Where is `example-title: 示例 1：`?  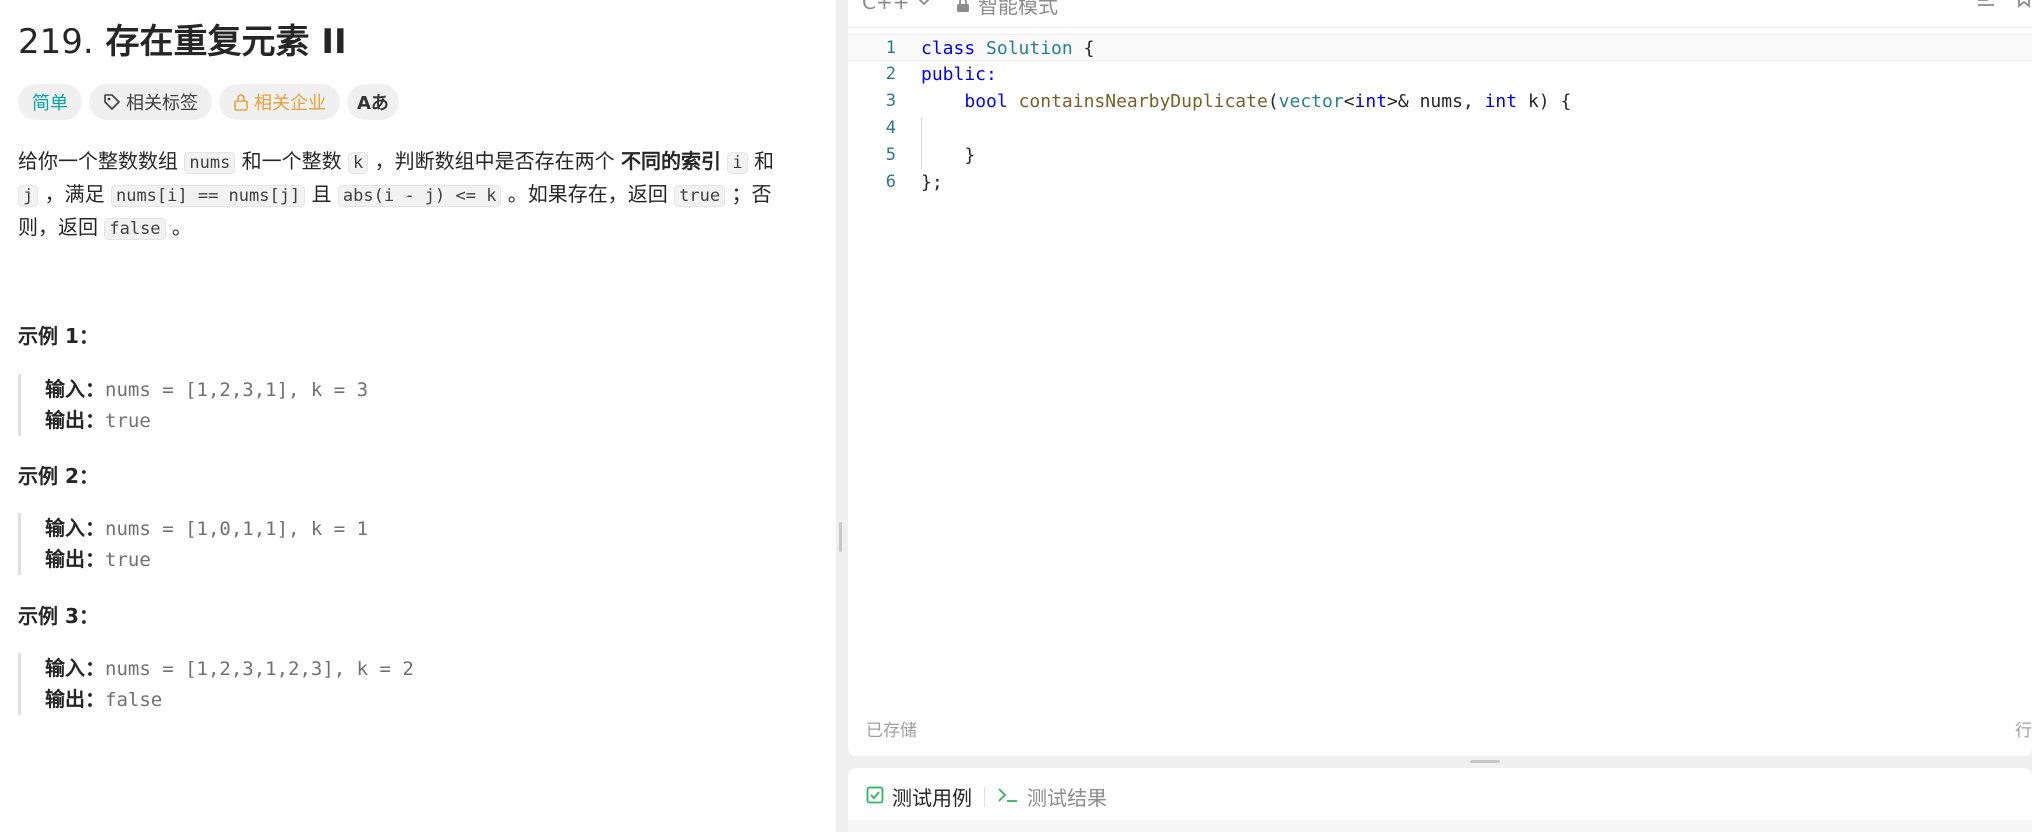 example-title: 示例 1： is located at coordinates (58, 336).